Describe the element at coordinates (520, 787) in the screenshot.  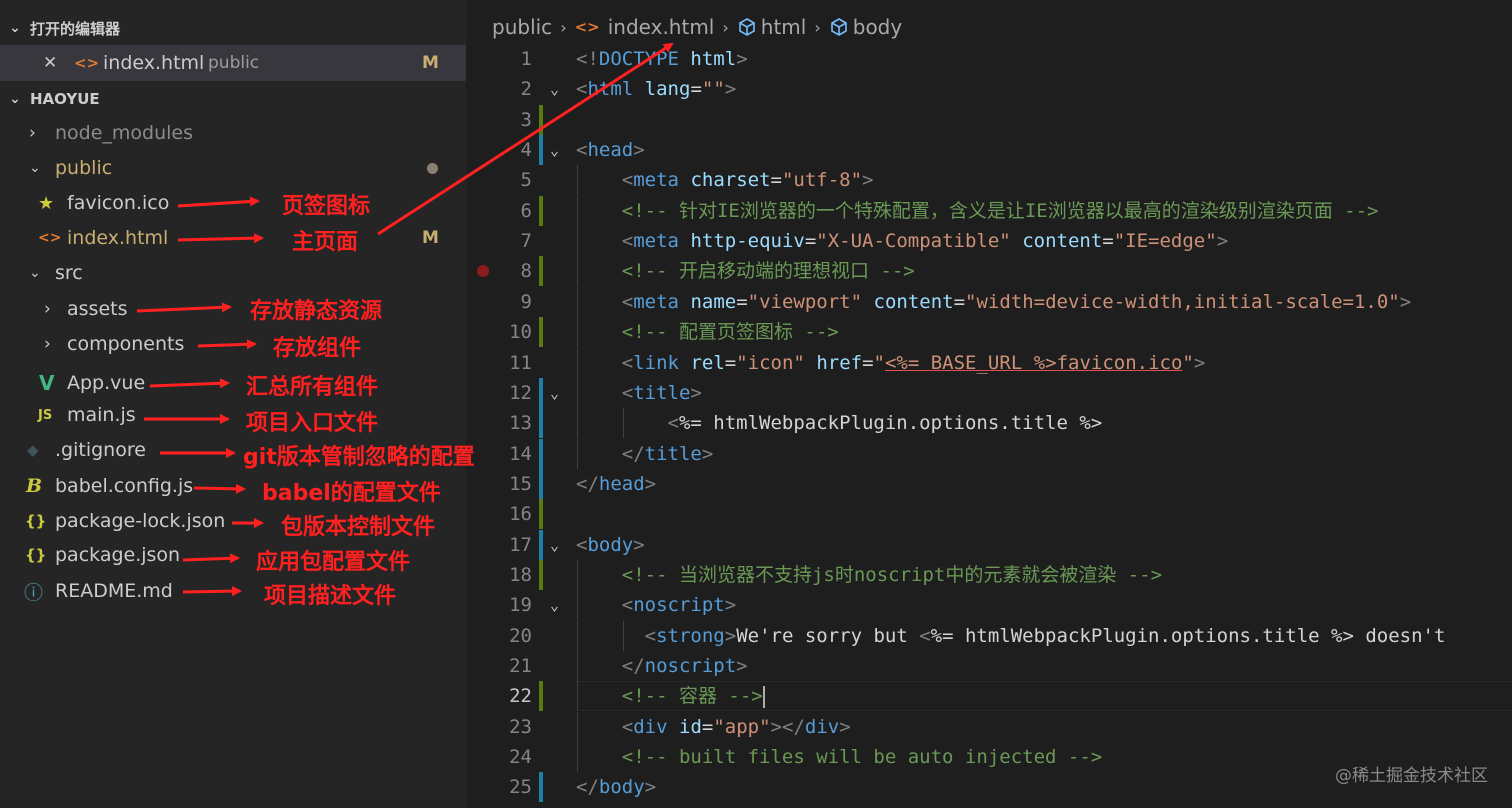
I see `line-number: 25` at that location.